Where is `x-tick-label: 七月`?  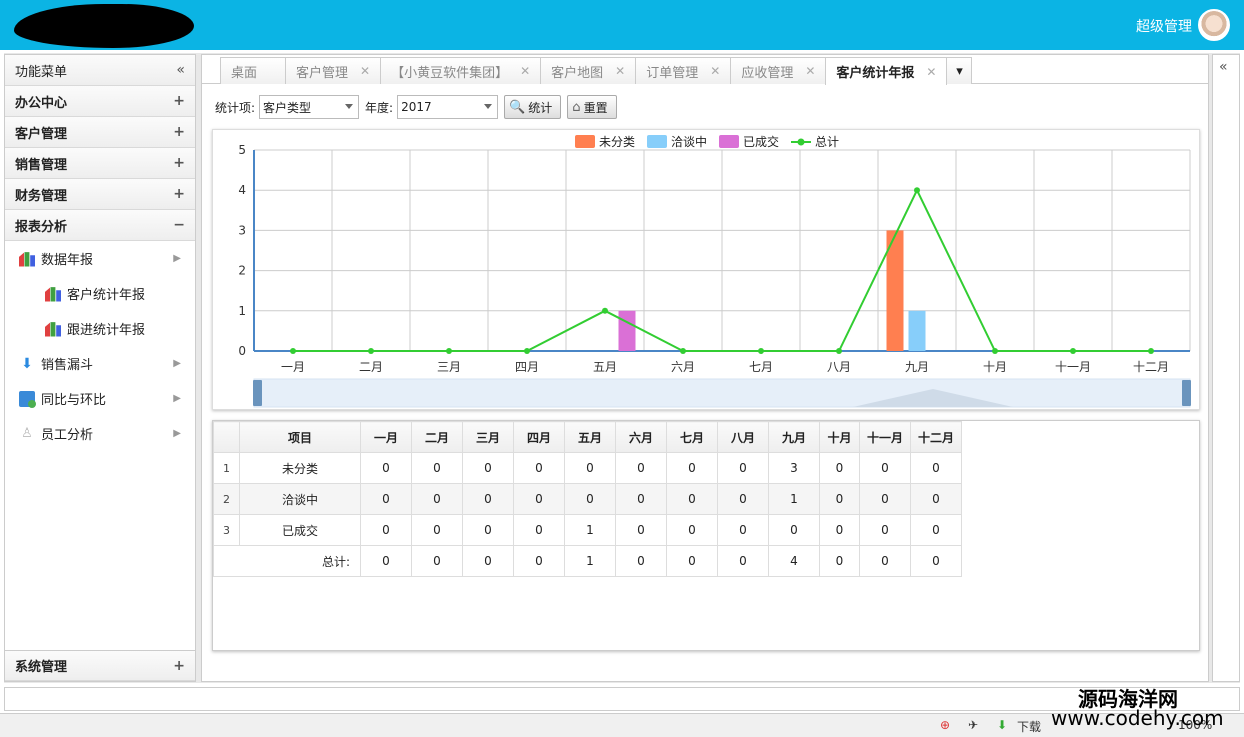
x-tick-label: 七月 is located at coordinates (761, 367).